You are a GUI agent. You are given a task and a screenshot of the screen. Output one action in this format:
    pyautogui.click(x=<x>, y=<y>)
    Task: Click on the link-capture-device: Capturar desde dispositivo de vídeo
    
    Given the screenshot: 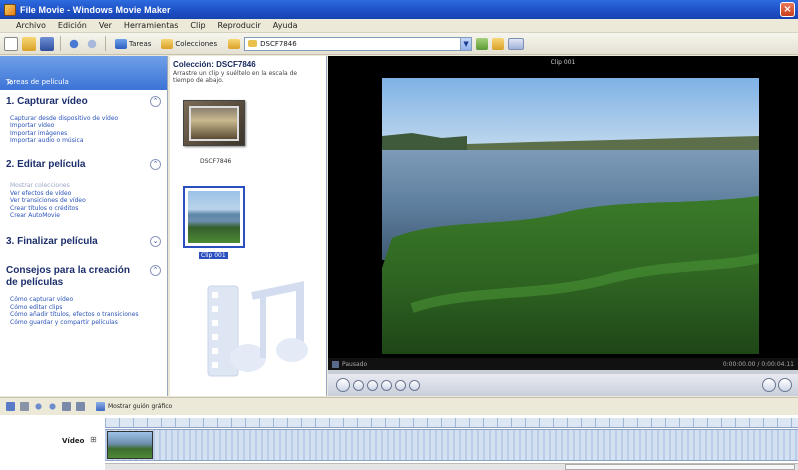 What is the action you would take?
    pyautogui.click(x=85, y=119)
    